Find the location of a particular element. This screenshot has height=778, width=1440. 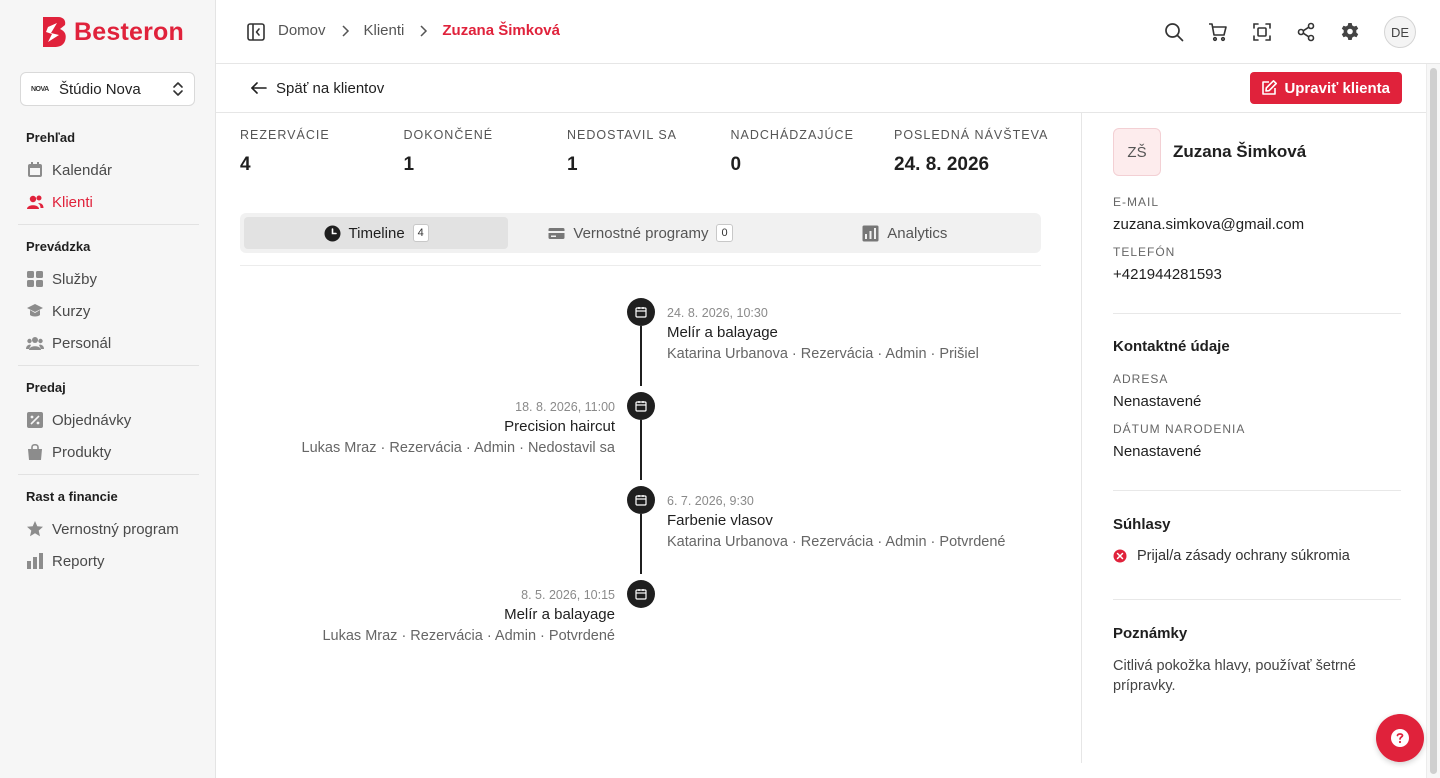

timeline-date: 6. 7. 2026, 9:30 is located at coordinates (710, 501).